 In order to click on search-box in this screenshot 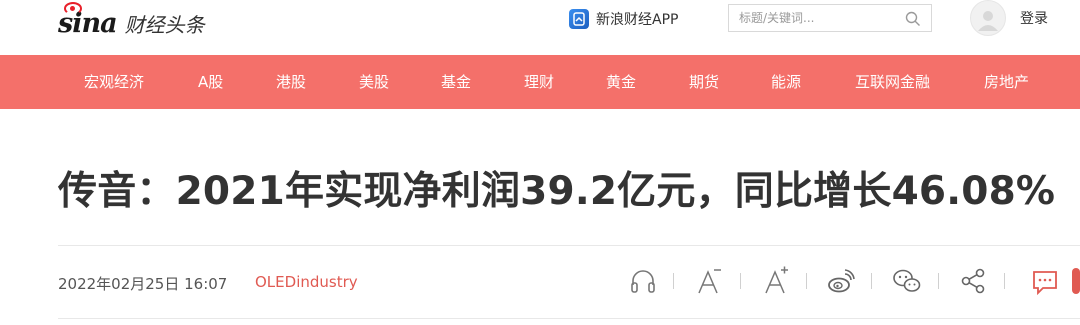, I will do `click(830, 18)`.